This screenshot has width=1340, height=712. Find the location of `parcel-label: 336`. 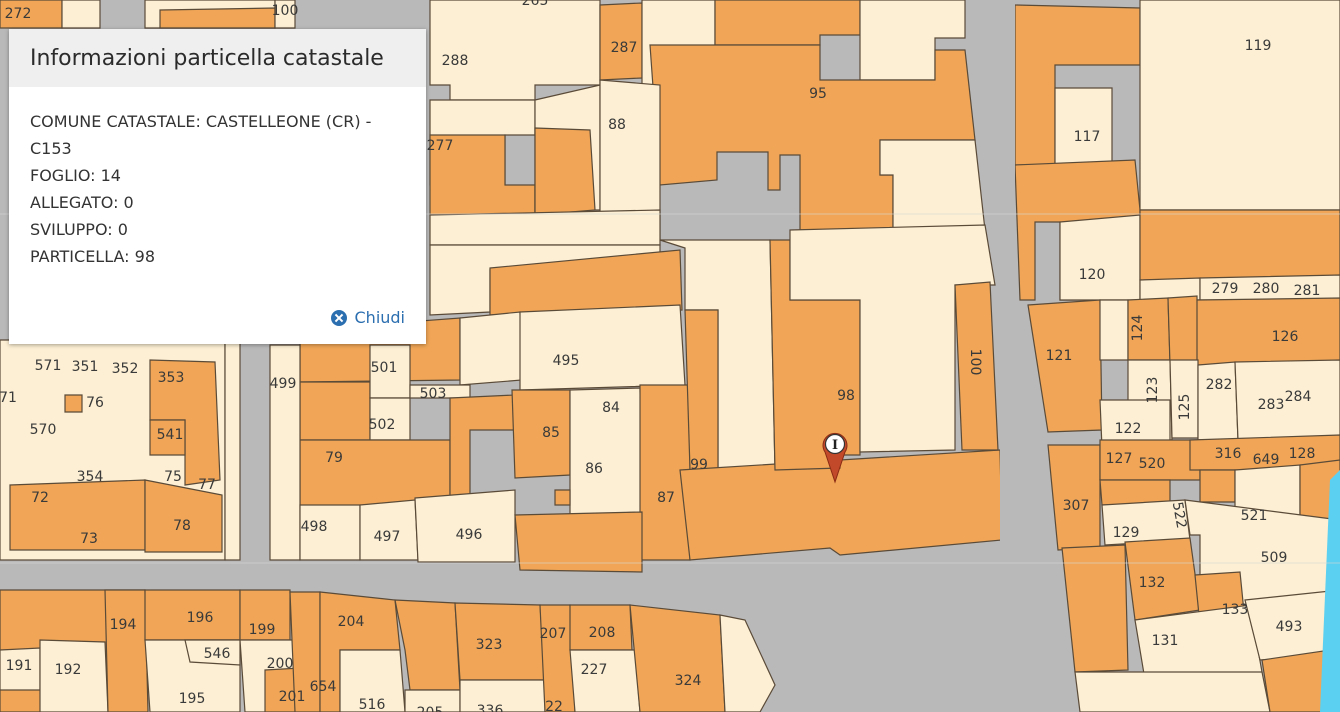

parcel-label: 336 is located at coordinates (490, 707).